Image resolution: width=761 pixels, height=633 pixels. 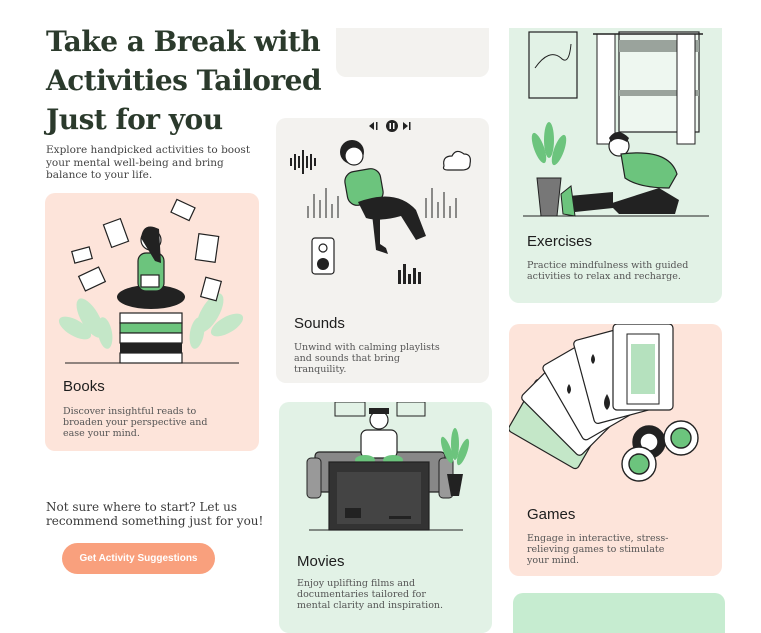 What do you see at coordinates (604, 403) in the screenshot?
I see `playing-cards-illustration` at bounding box center [604, 403].